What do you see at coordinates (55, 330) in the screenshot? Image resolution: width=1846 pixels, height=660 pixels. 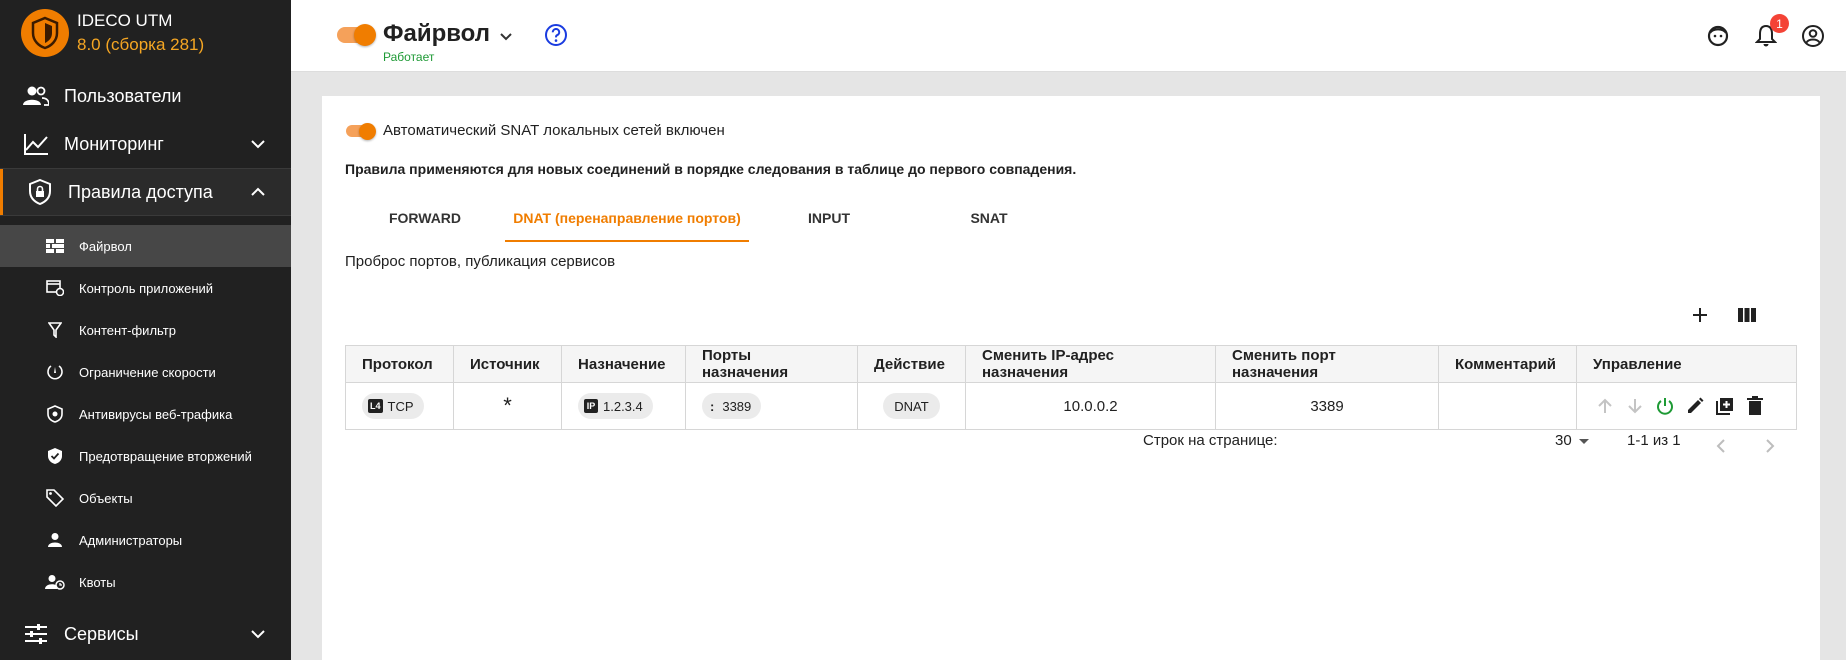 I see `filter-icon` at bounding box center [55, 330].